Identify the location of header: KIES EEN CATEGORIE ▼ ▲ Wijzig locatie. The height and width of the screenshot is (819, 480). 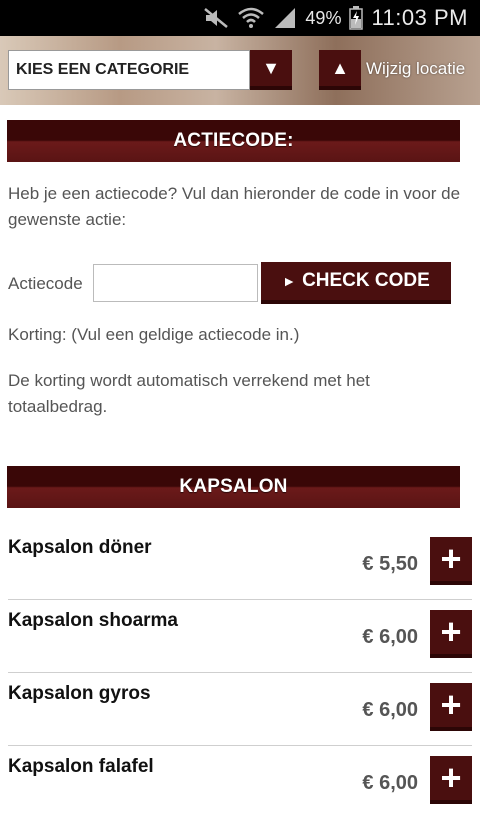
(240, 70).